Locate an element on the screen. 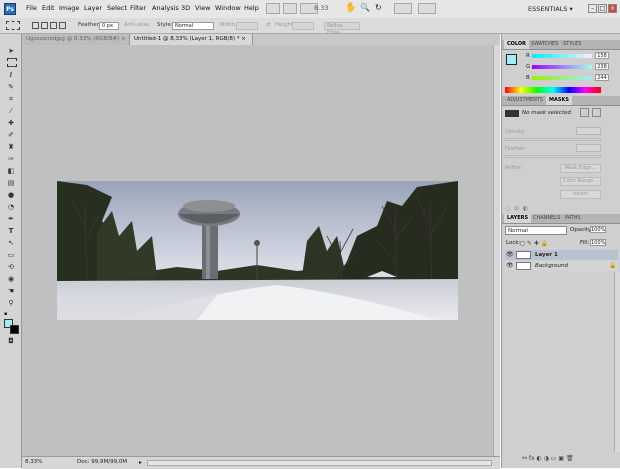 The height and width of the screenshot is (469, 620). status-arrow-icon: ▸ is located at coordinates (140, 462).